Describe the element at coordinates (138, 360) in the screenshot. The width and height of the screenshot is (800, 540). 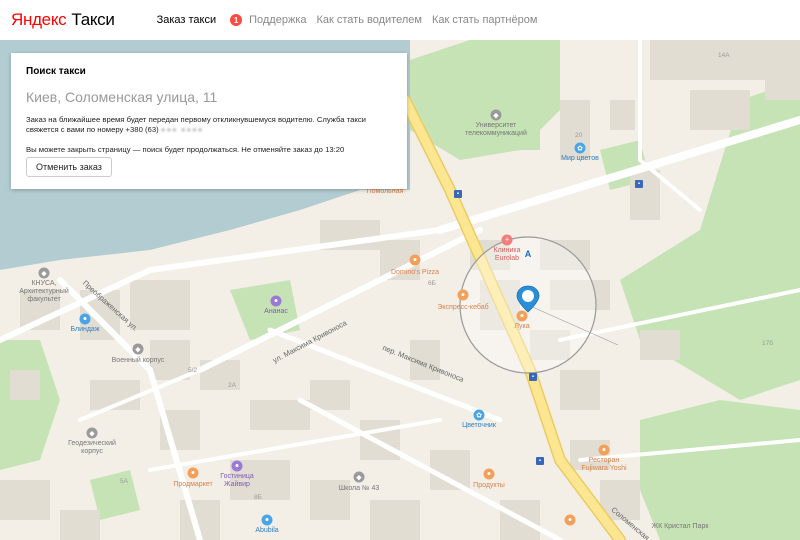
I see `poi-label-voen: Военный корпус` at that location.